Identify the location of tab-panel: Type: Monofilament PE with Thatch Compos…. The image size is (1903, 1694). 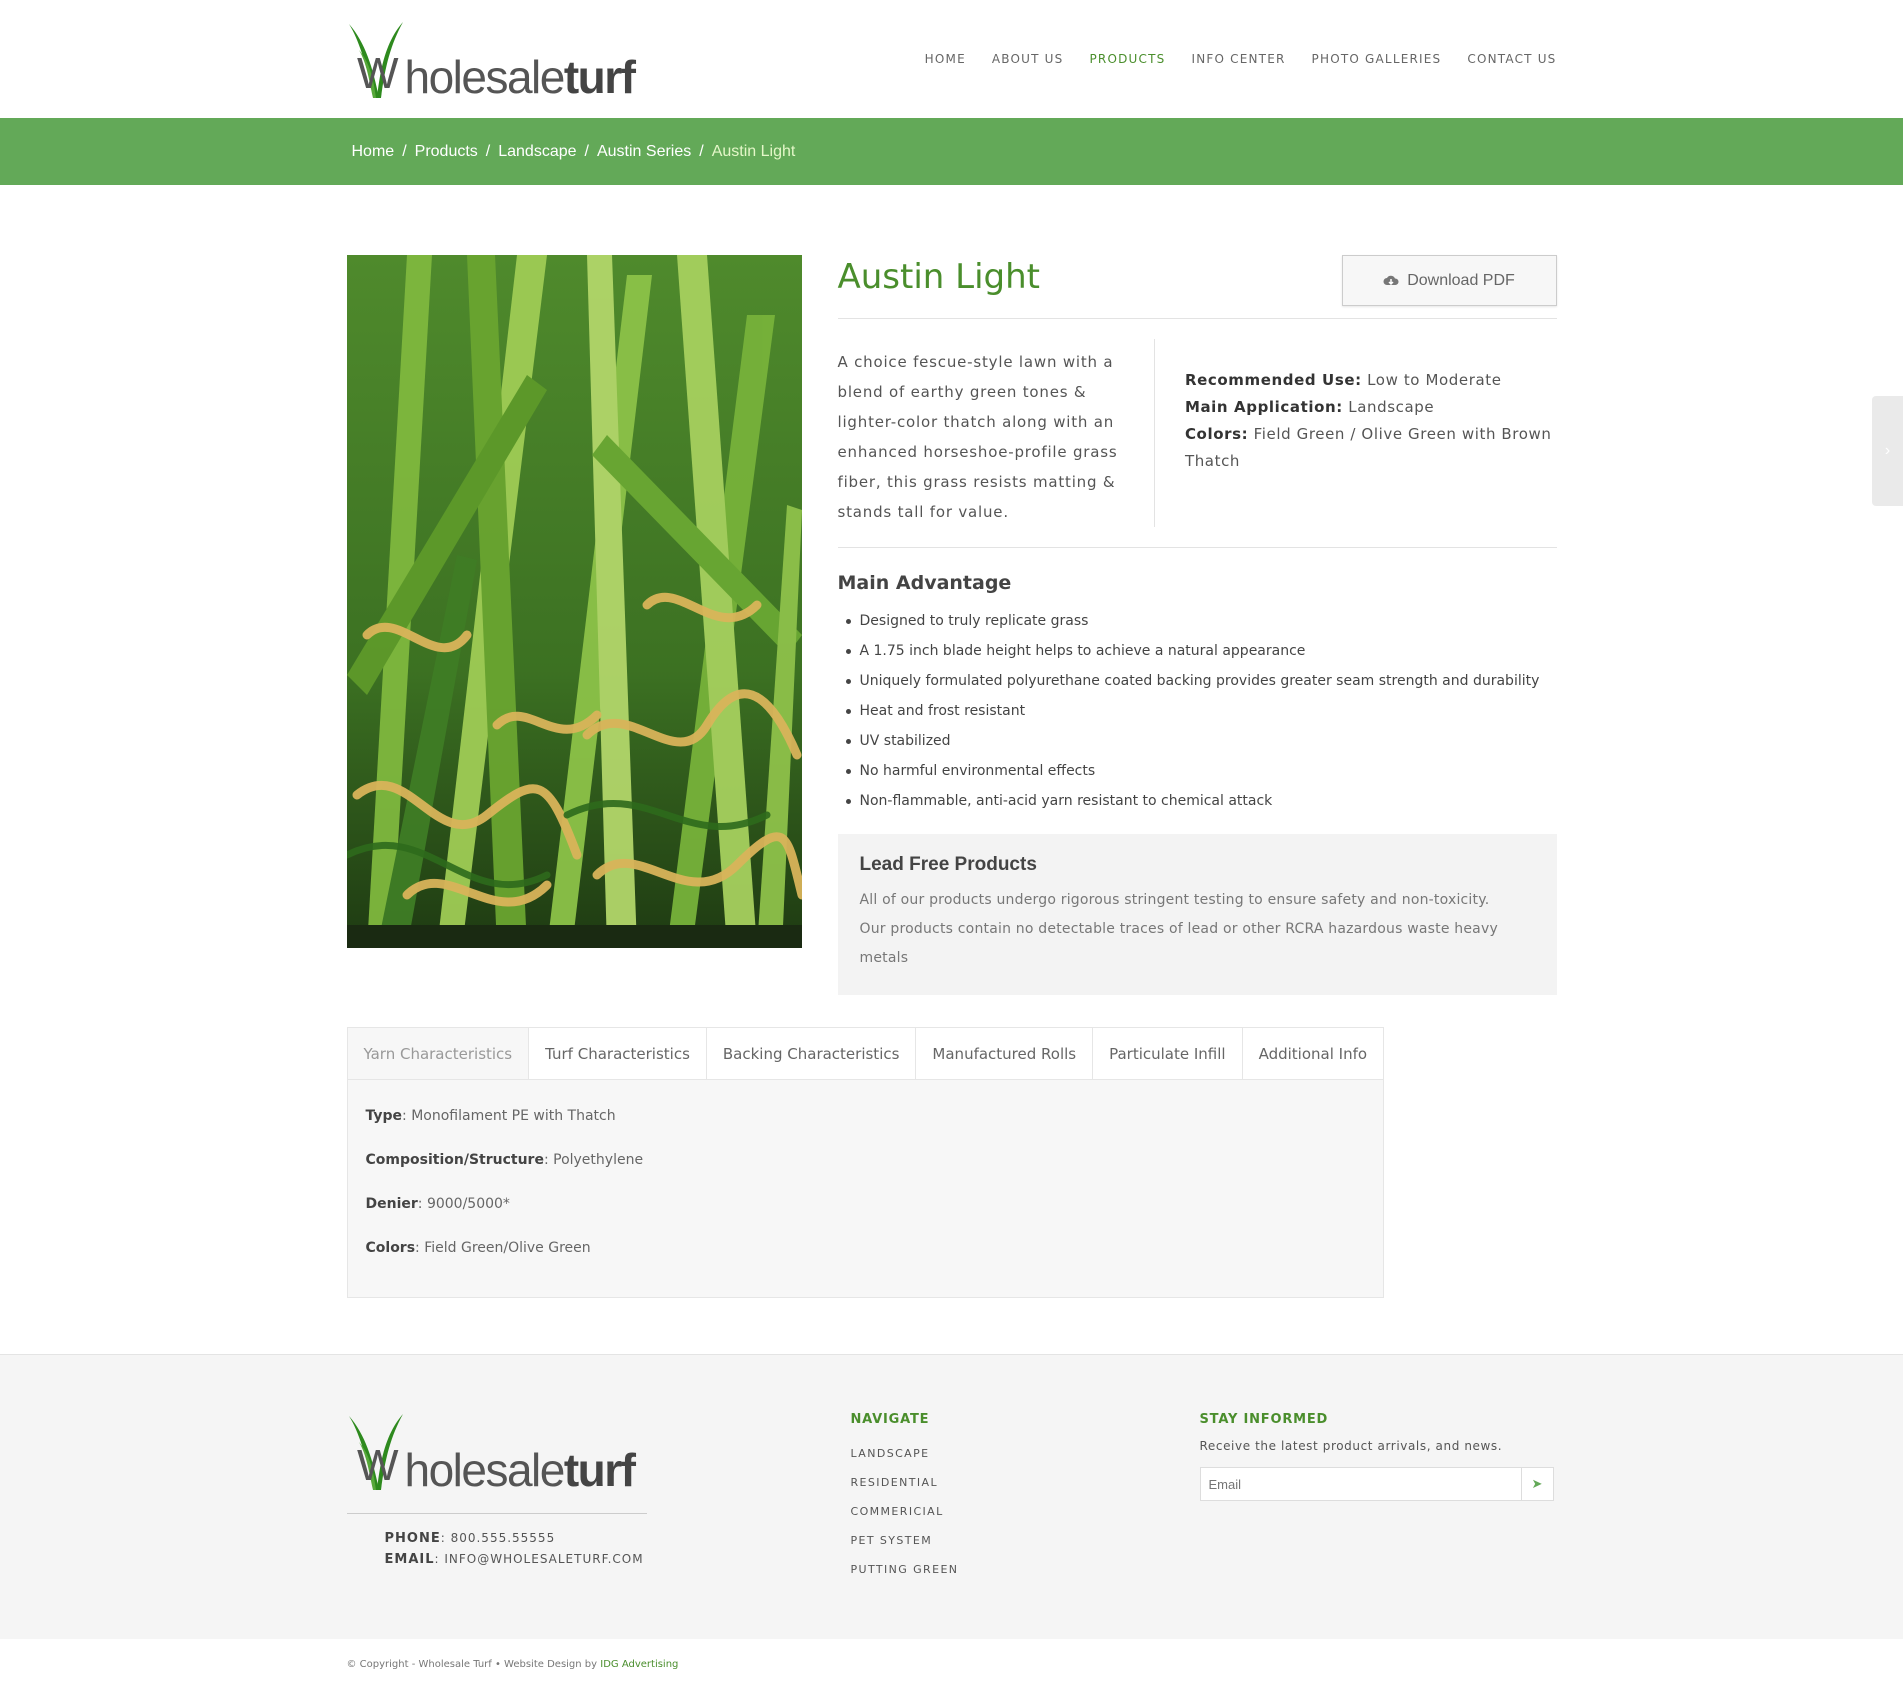
(865, 1188).